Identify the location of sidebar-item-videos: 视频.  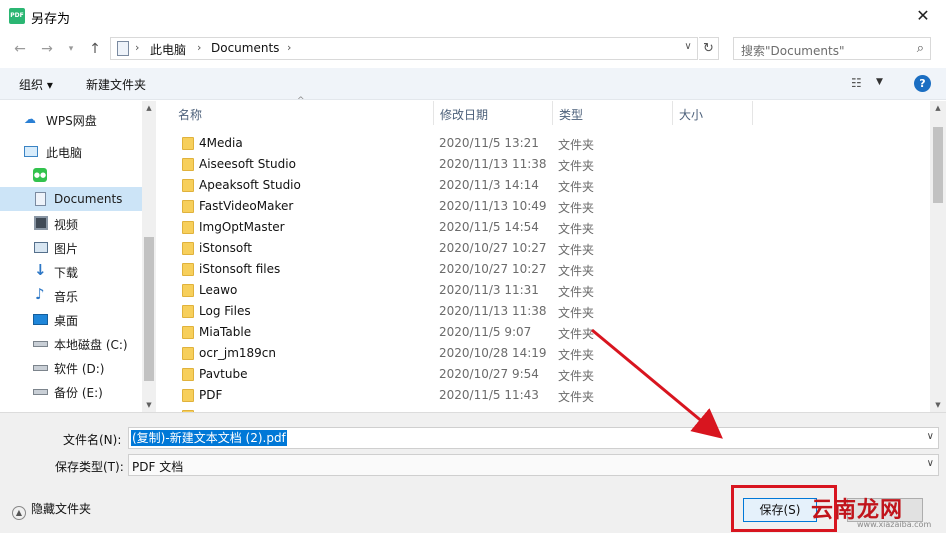
(71, 223).